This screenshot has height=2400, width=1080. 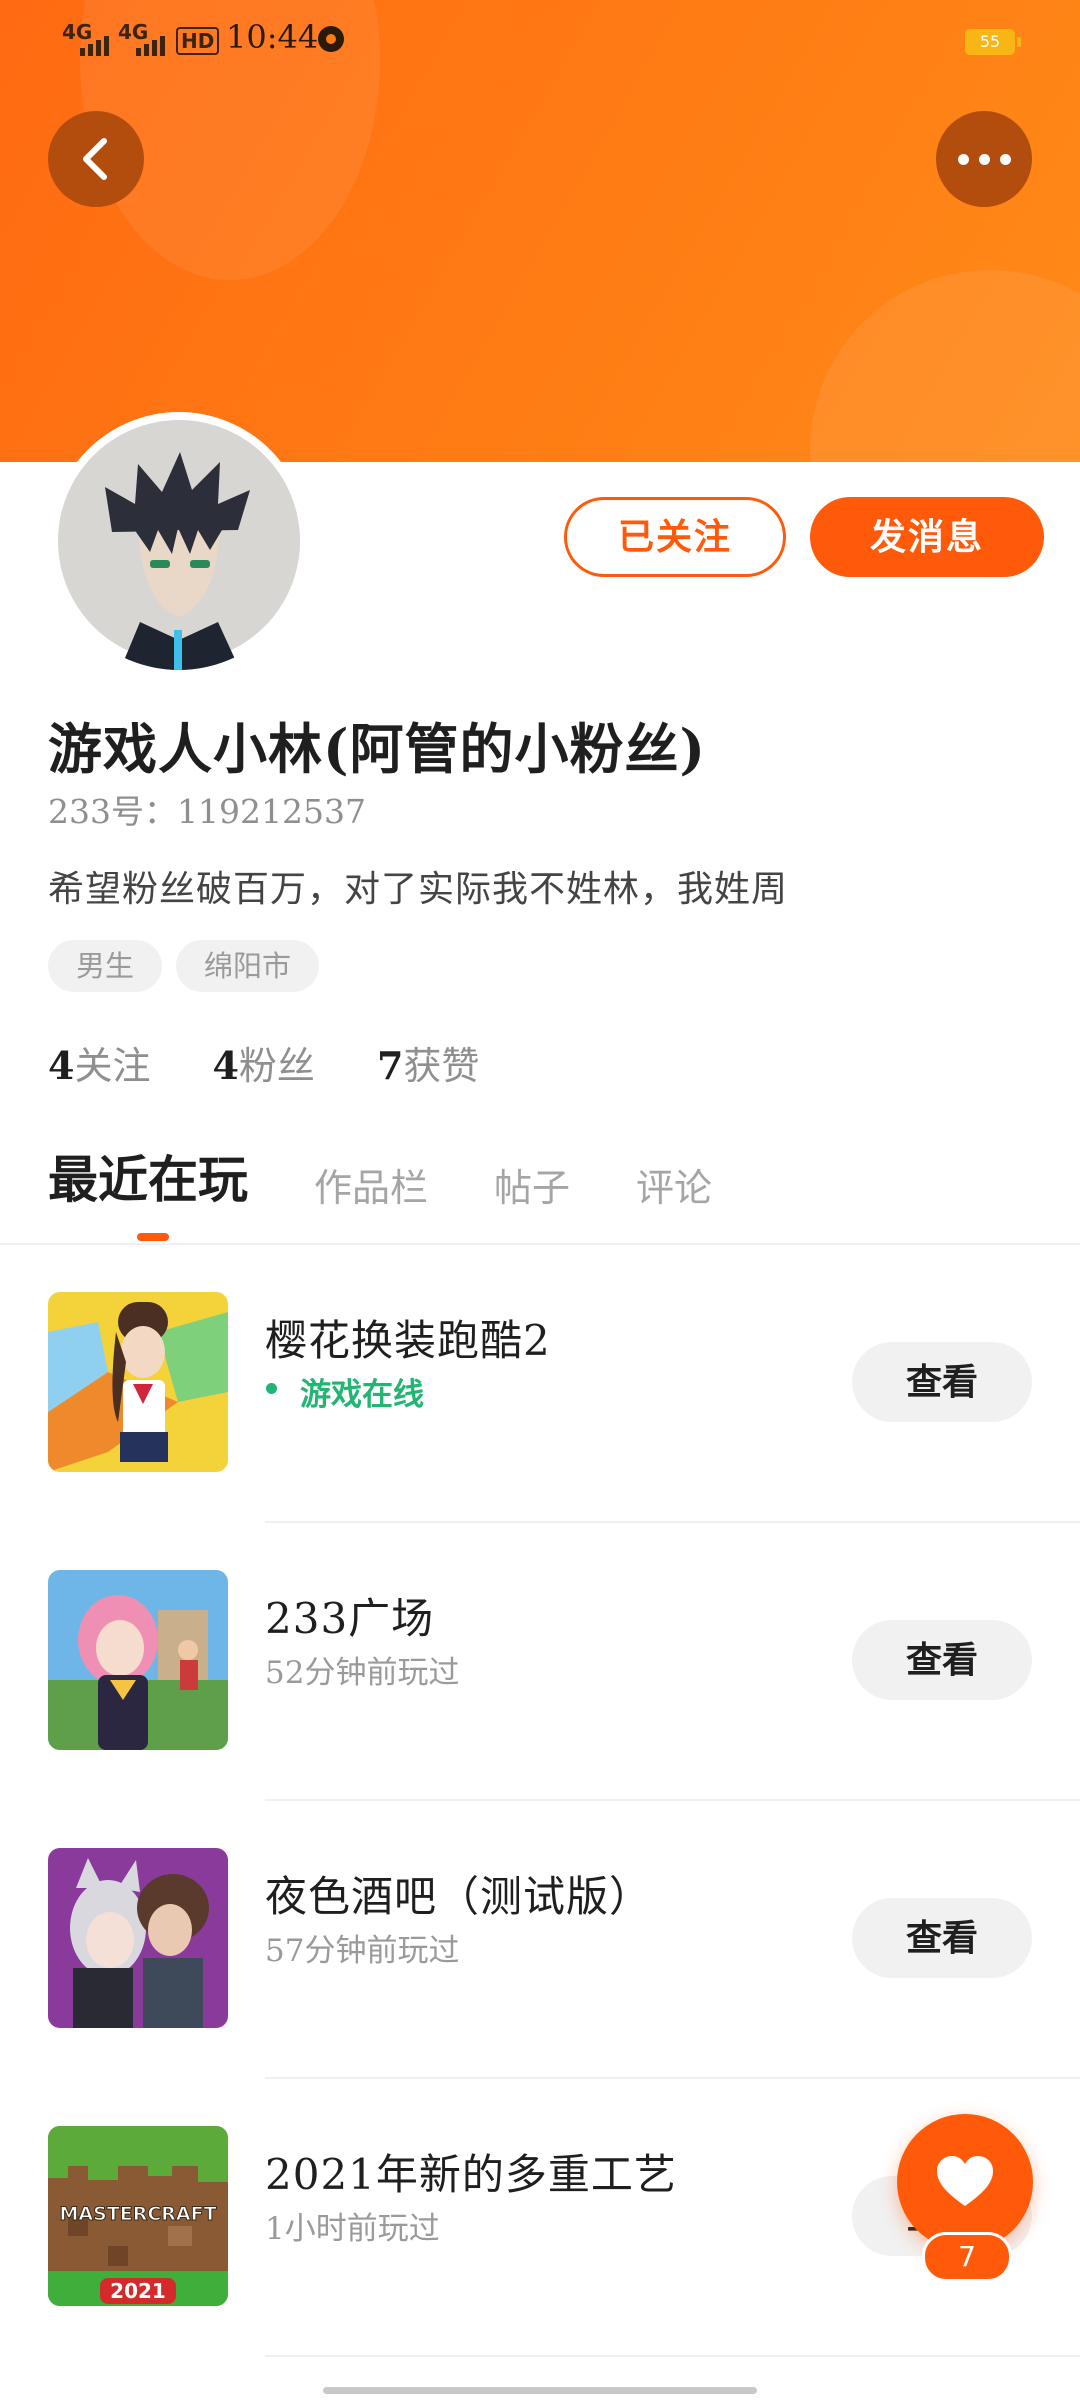 What do you see at coordinates (993, 42) in the screenshot?
I see `battery-icon: 55` at bounding box center [993, 42].